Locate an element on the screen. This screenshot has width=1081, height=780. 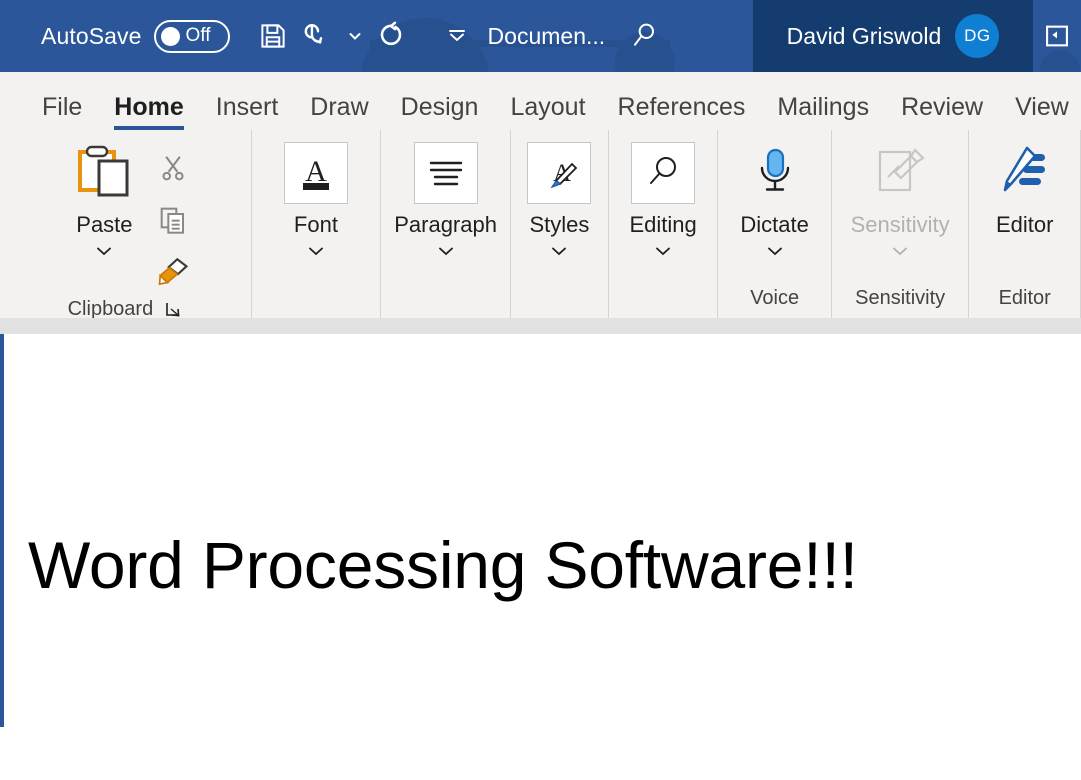
dialog-launcher-icon is located at coordinates (173, 309).